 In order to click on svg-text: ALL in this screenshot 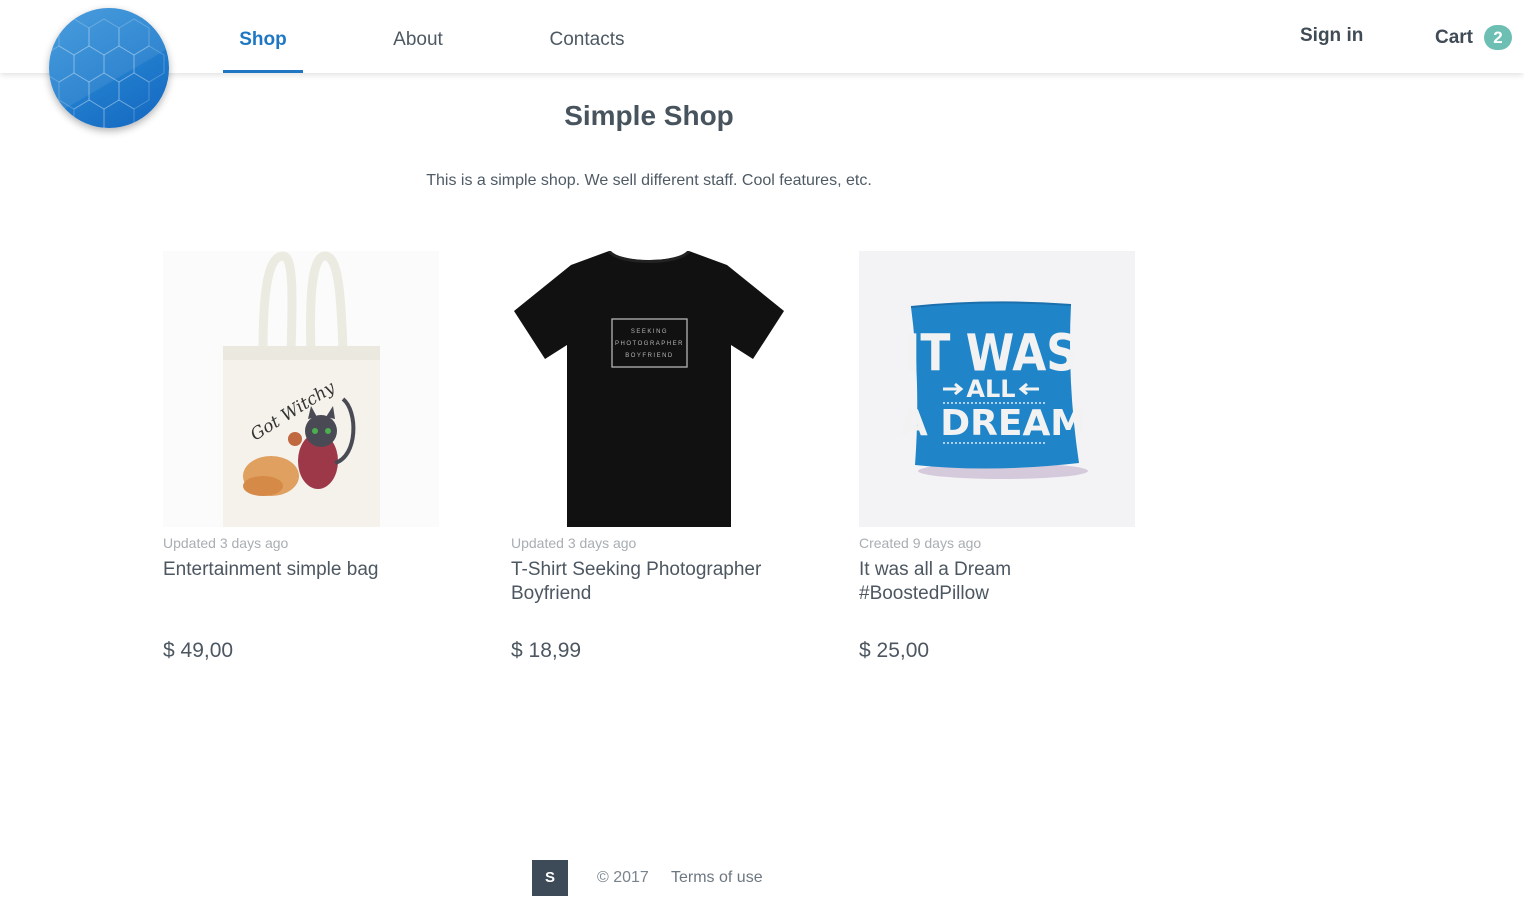, I will do `click(990, 389)`.